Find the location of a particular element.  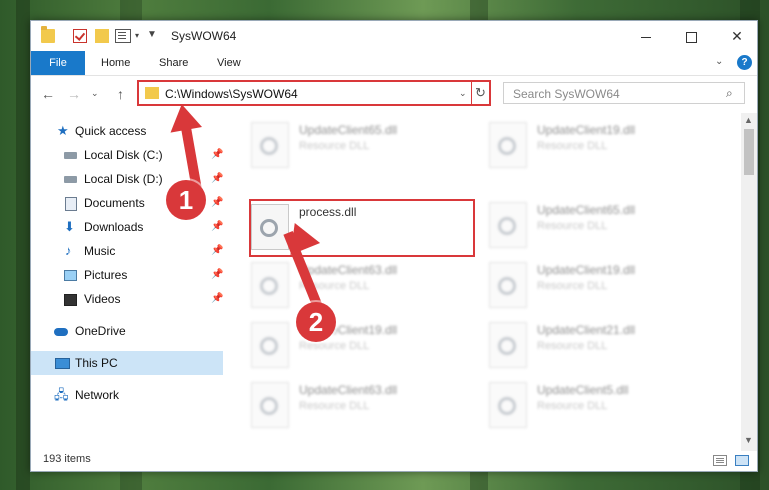

up-arrow-icon: ↑ is located at coordinates (120, 94).